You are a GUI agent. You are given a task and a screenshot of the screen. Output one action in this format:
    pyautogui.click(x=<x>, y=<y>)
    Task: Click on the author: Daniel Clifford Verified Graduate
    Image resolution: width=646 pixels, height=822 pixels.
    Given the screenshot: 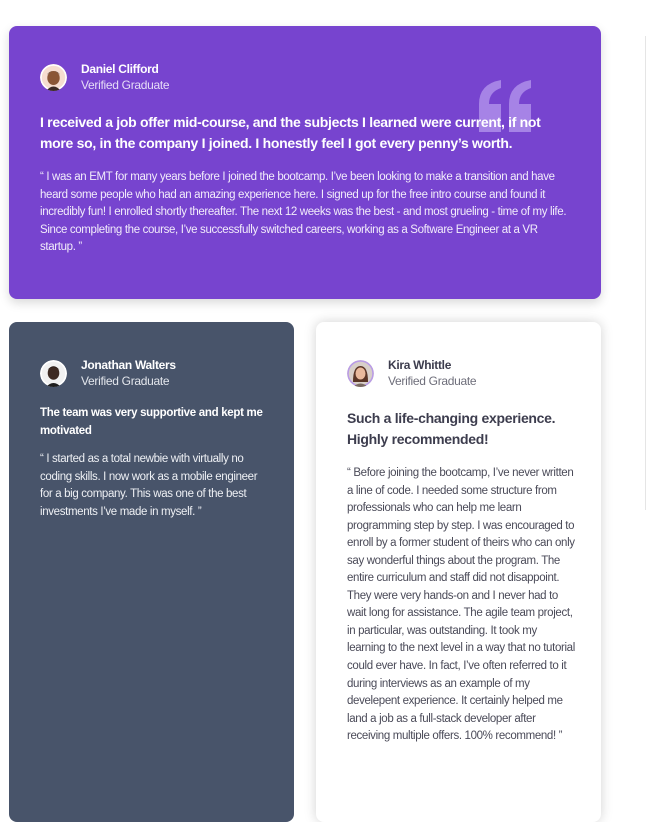 What is the action you would take?
    pyautogui.click(x=105, y=78)
    